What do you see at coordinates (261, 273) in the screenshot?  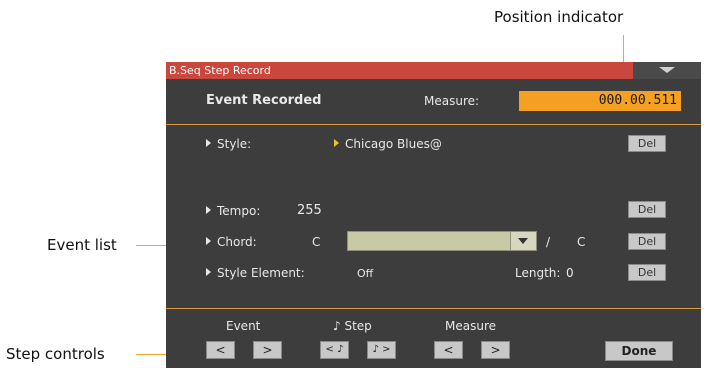 I see `style-element-label: Style Element:` at bounding box center [261, 273].